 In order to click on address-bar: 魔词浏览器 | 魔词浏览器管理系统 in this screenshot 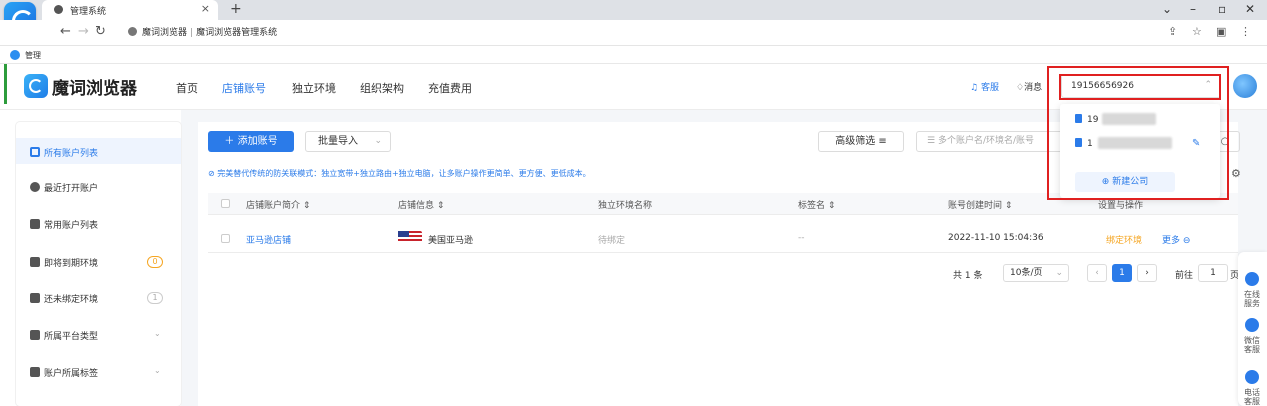, I will do `click(209, 31)`.